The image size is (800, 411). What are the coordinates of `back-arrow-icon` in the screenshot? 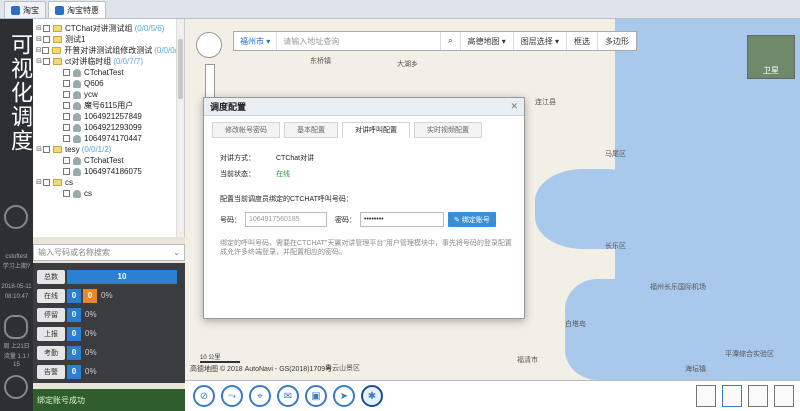 It's located at (16, 387).